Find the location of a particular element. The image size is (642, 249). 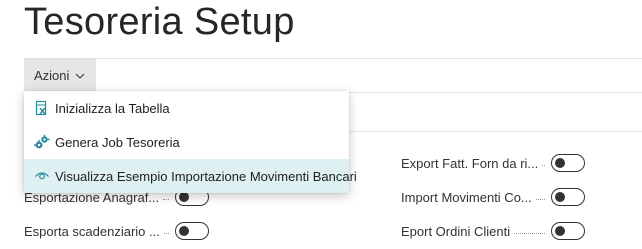

azioni-menu-button: Azioni is located at coordinates (60, 75).